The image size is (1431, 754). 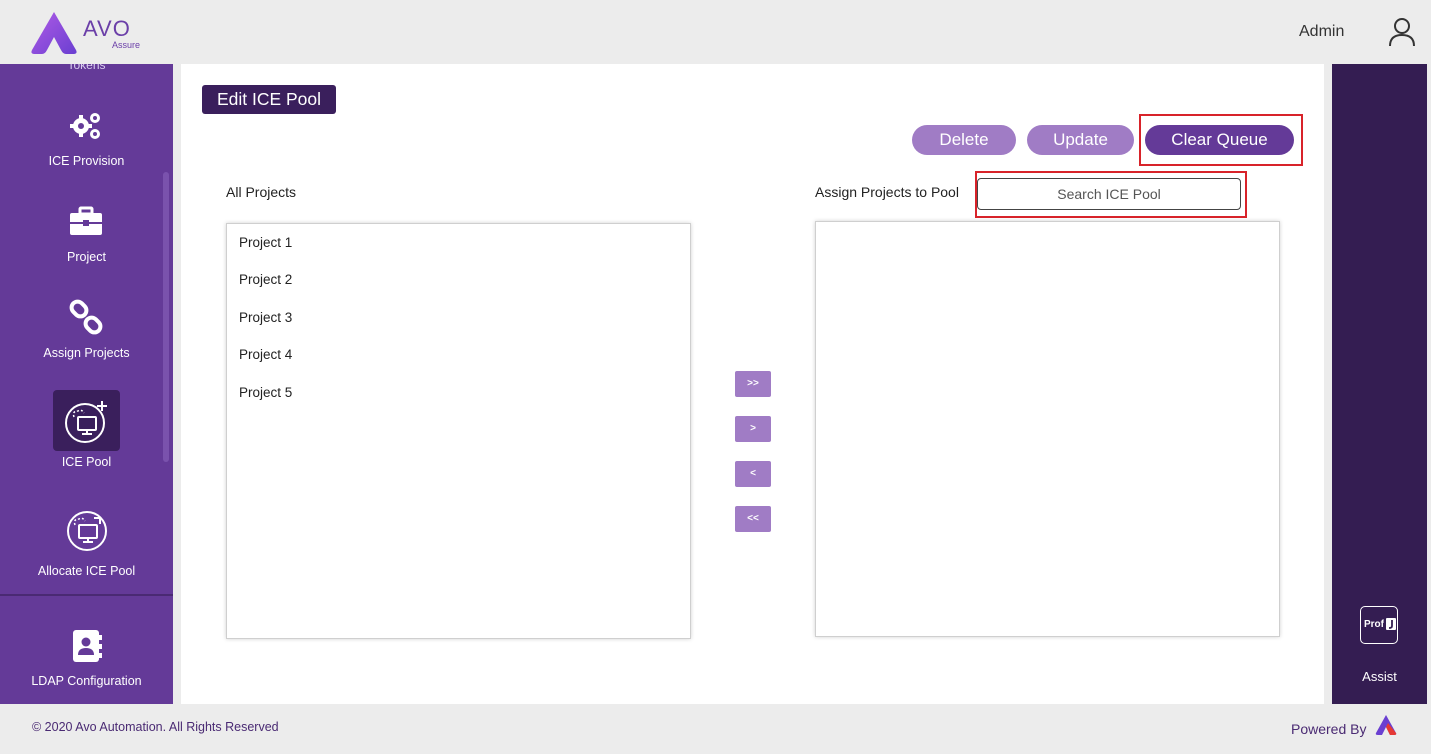 What do you see at coordinates (261, 192) in the screenshot?
I see `all-projects-label: All Projects` at bounding box center [261, 192].